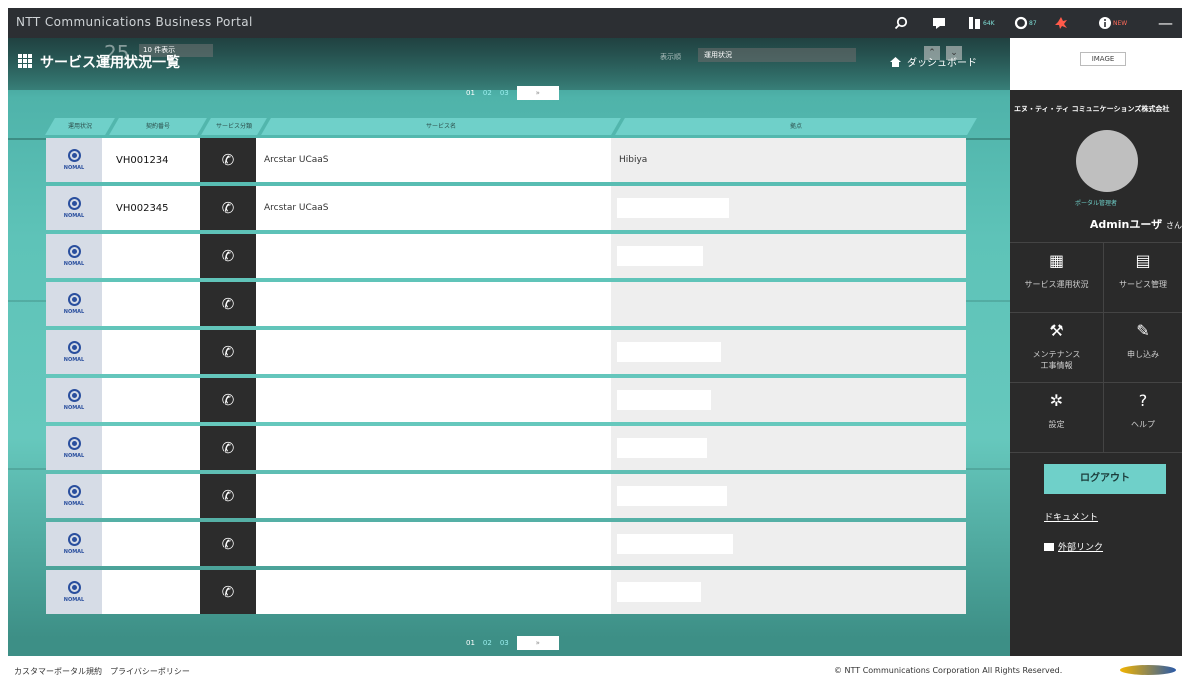 This screenshot has height=678, width=1182. What do you see at coordinates (1057, 348) in the screenshot?
I see `sidebar-item-maintenance: ⚒ メンテナンス 工事情報` at bounding box center [1057, 348].